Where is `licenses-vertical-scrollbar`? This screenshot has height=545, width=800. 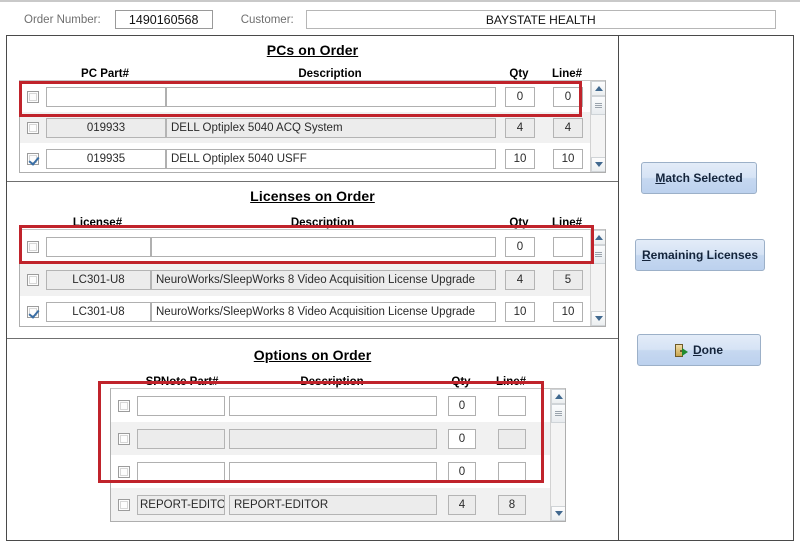
licenses-vertical-scrollbar is located at coordinates (597, 278).